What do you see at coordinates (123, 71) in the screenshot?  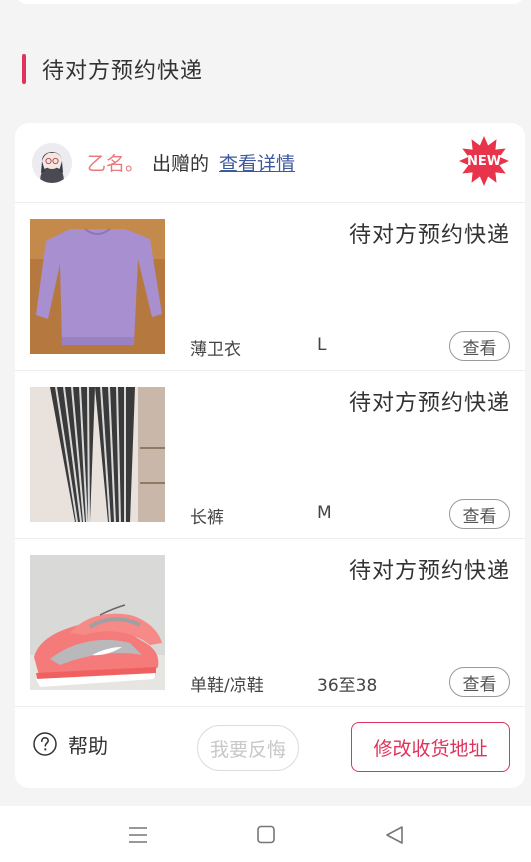 I see `section-title: 待对方预约快递` at bounding box center [123, 71].